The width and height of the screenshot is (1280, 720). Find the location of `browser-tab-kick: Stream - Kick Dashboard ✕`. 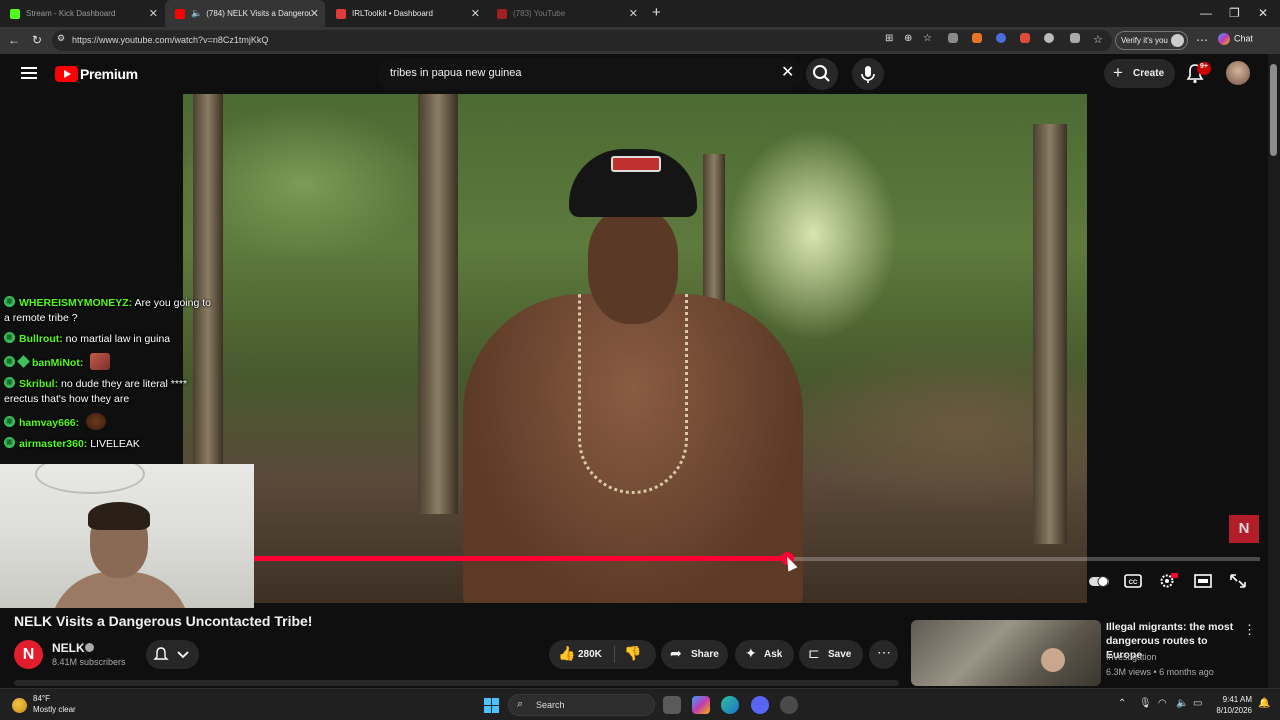

browser-tab-kick: Stream - Kick Dashboard ✕ is located at coordinates (82, 13).